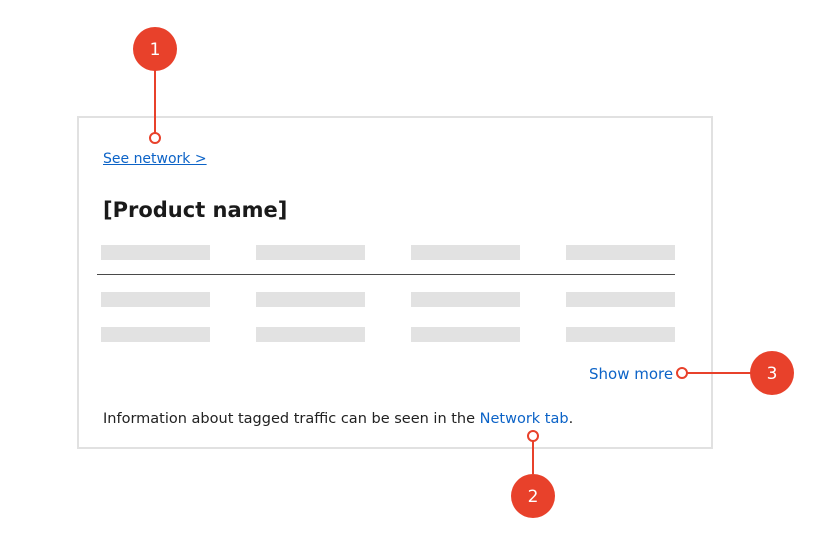 The image size is (832, 553). I want to click on callout-3: 3, so click(735, 373).